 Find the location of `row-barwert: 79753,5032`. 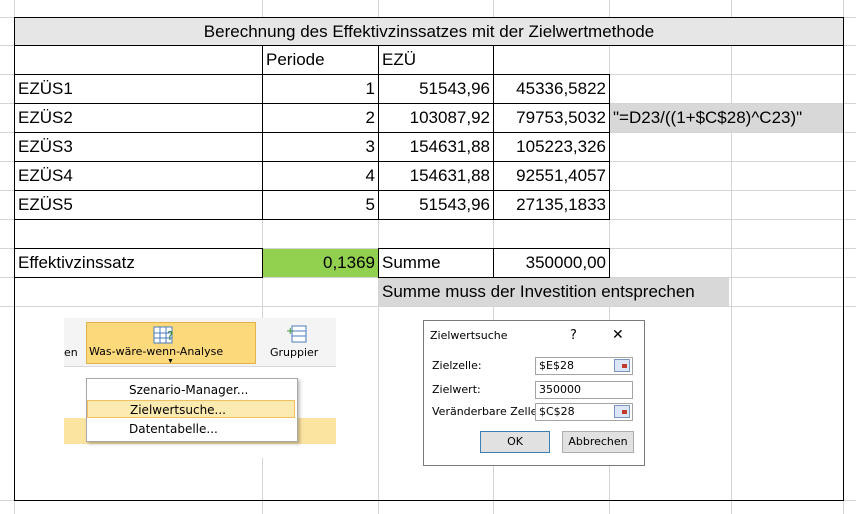

row-barwert: 79753,5032 is located at coordinates (551, 118).